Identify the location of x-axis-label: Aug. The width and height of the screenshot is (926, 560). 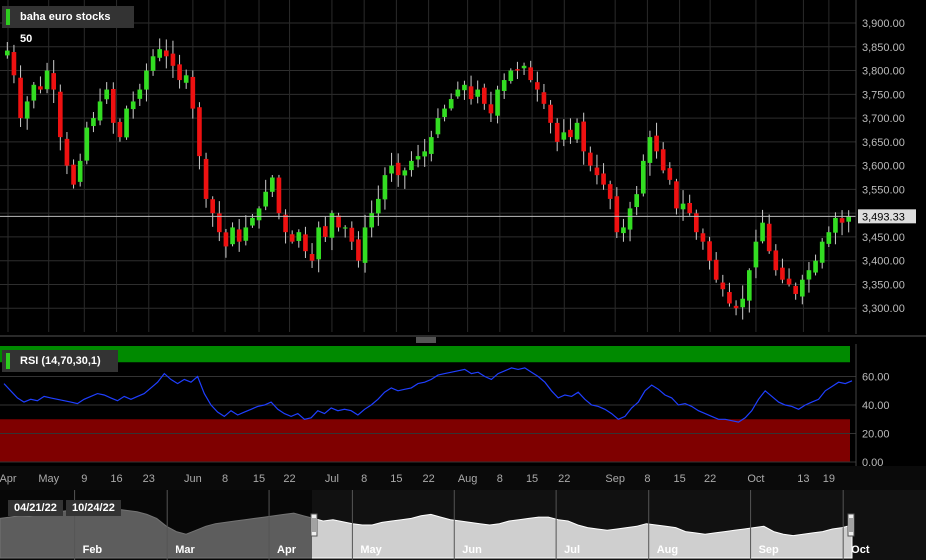
(468, 479).